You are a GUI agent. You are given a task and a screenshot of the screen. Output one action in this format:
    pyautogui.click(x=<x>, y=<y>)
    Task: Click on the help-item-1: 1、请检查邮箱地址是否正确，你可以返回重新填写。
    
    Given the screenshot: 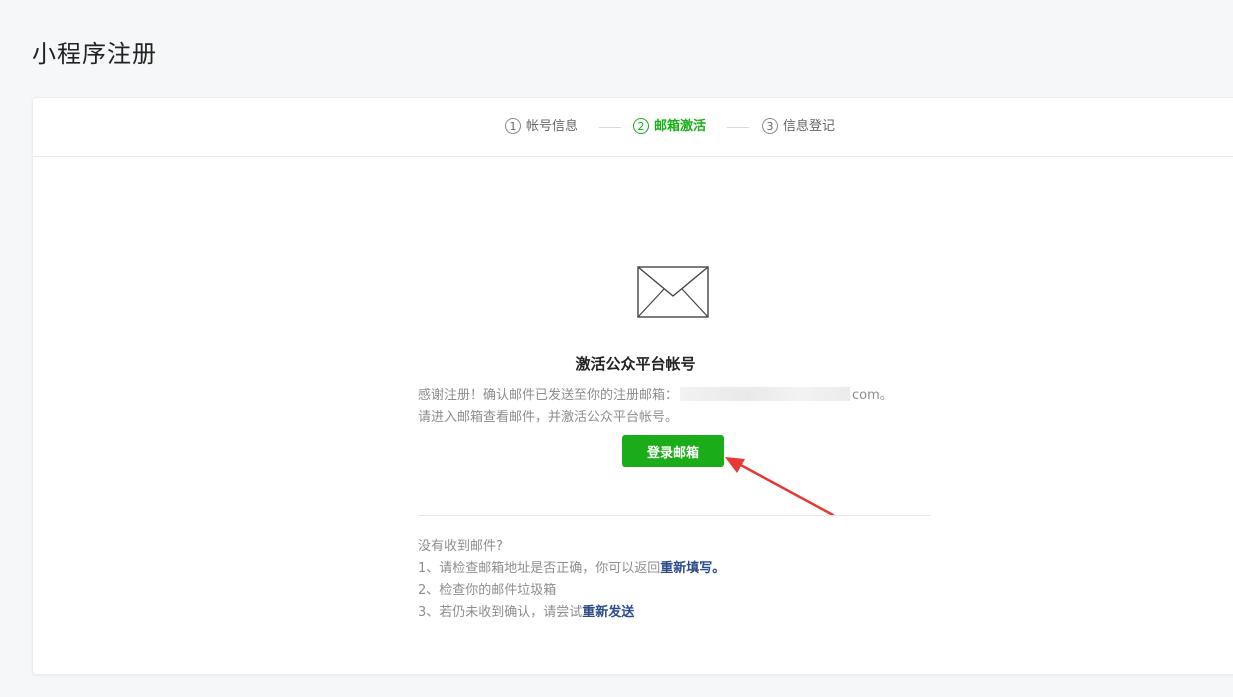 What is the action you would take?
    pyautogui.click(x=571, y=569)
    